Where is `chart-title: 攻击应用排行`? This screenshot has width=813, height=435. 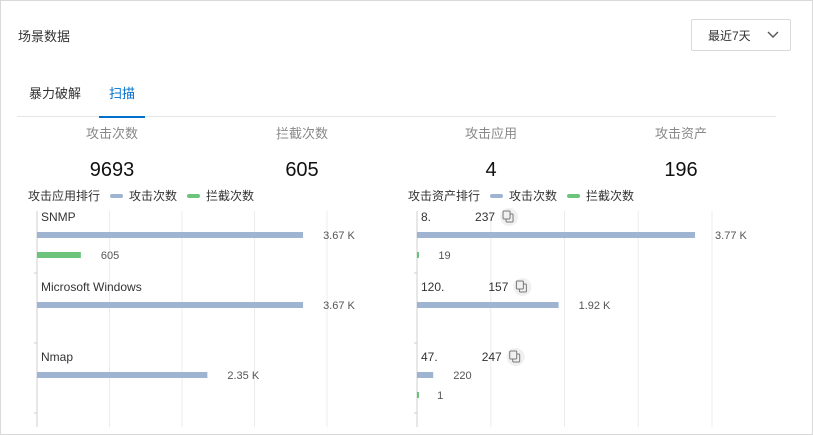
chart-title: 攻击应用排行 is located at coordinates (64, 196).